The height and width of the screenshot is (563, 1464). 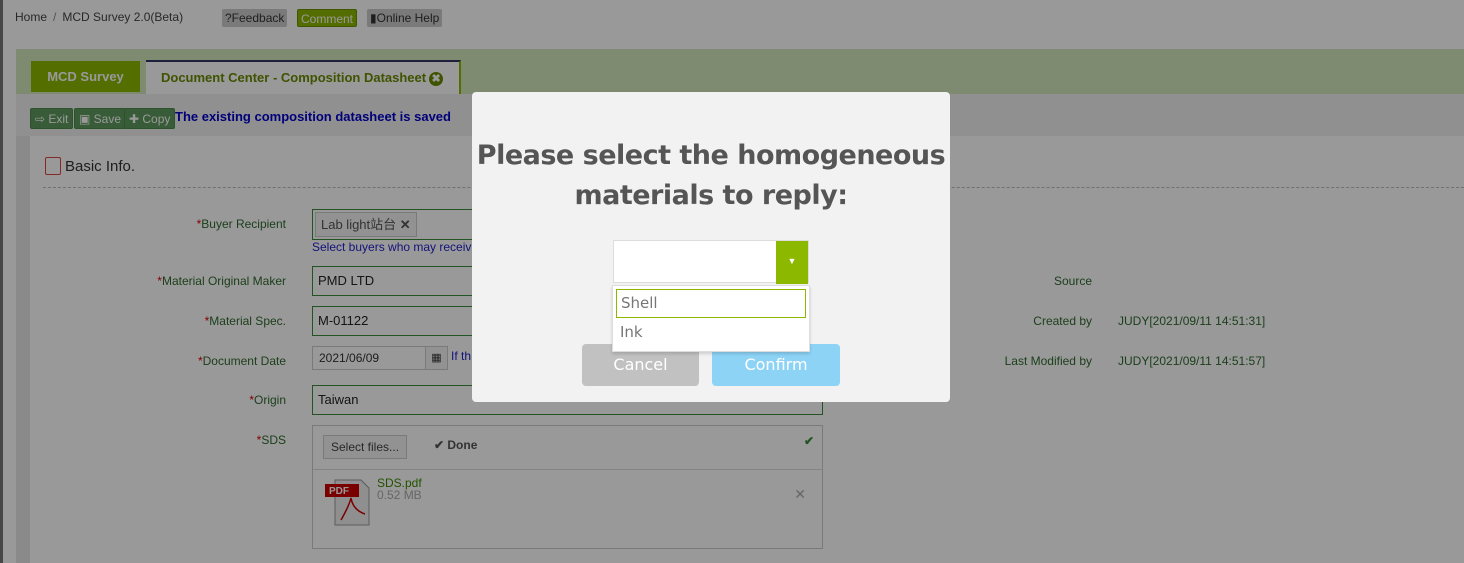 What do you see at coordinates (711, 303) in the screenshot?
I see `option-shell: Shell` at bounding box center [711, 303].